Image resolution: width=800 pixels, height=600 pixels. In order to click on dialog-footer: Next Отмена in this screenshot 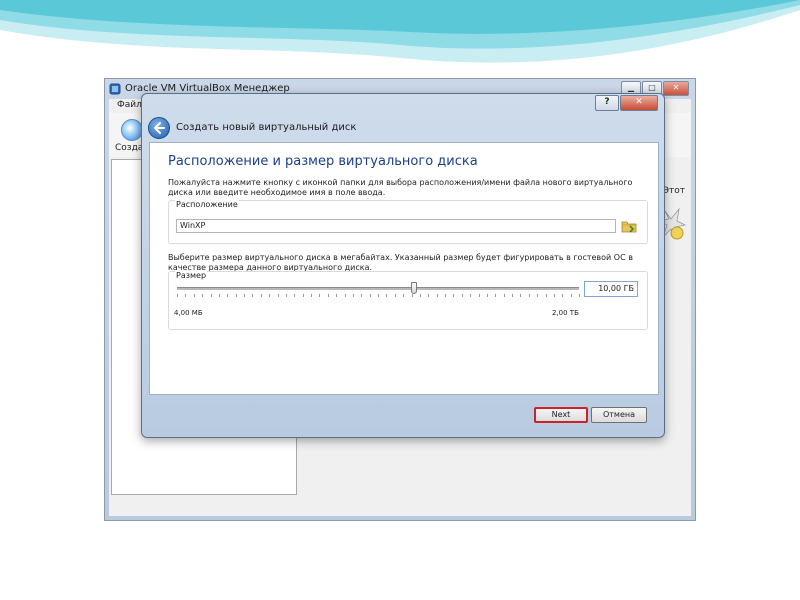, I will do `click(403, 414)`.